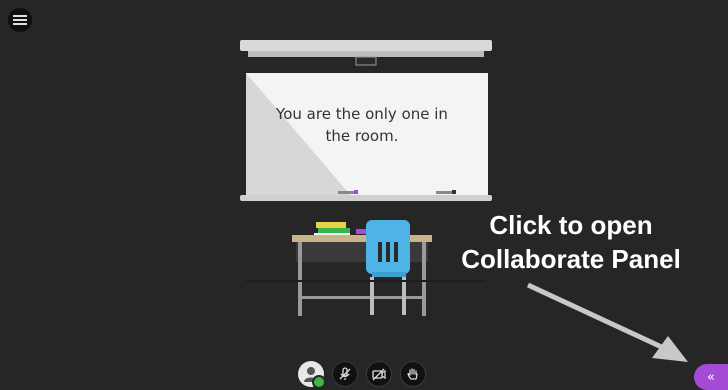 The width and height of the screenshot is (728, 390). What do you see at coordinates (598, 317) in the screenshot?
I see `annotation-arrow` at bounding box center [598, 317].